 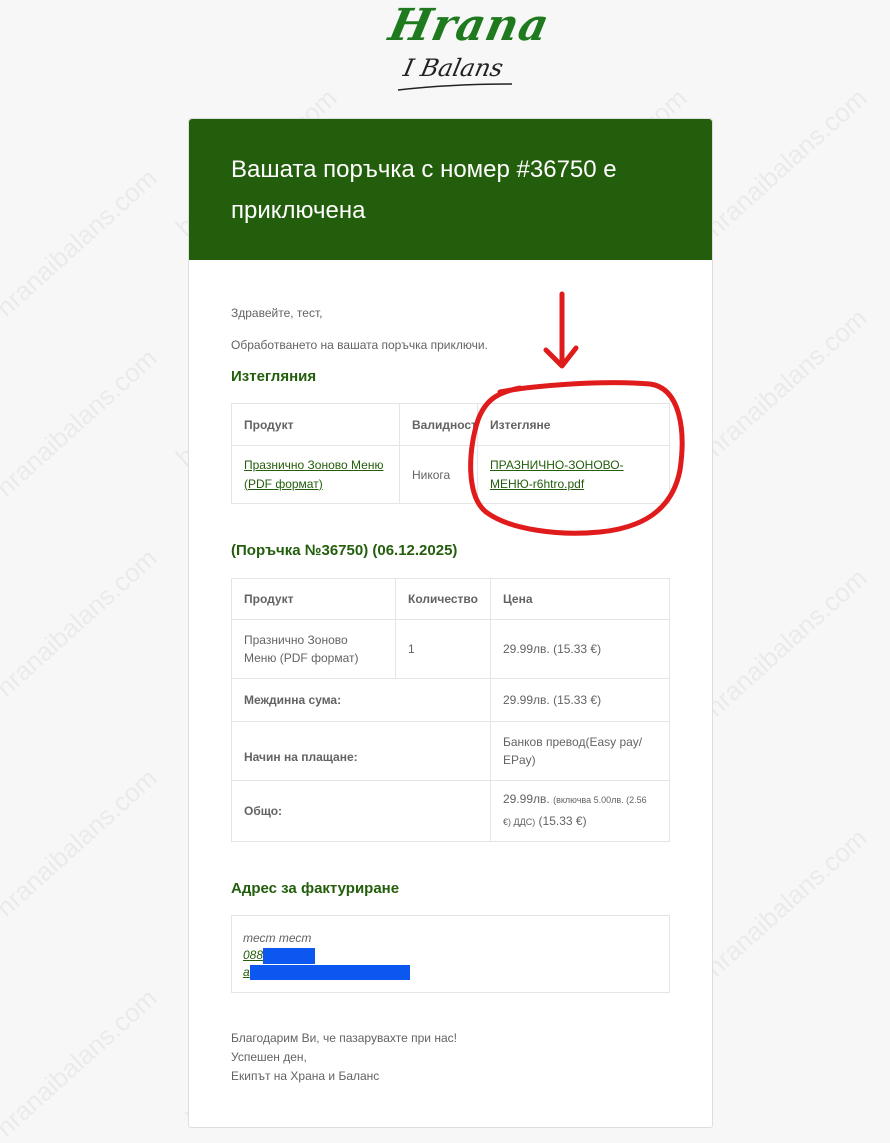 What do you see at coordinates (455, 87) in the screenshot?
I see `logo-underline-icon` at bounding box center [455, 87].